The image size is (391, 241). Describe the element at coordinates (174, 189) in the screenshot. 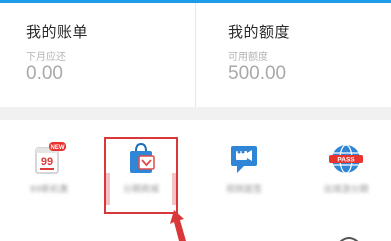

I see `highlight-pink-bar-right` at that location.